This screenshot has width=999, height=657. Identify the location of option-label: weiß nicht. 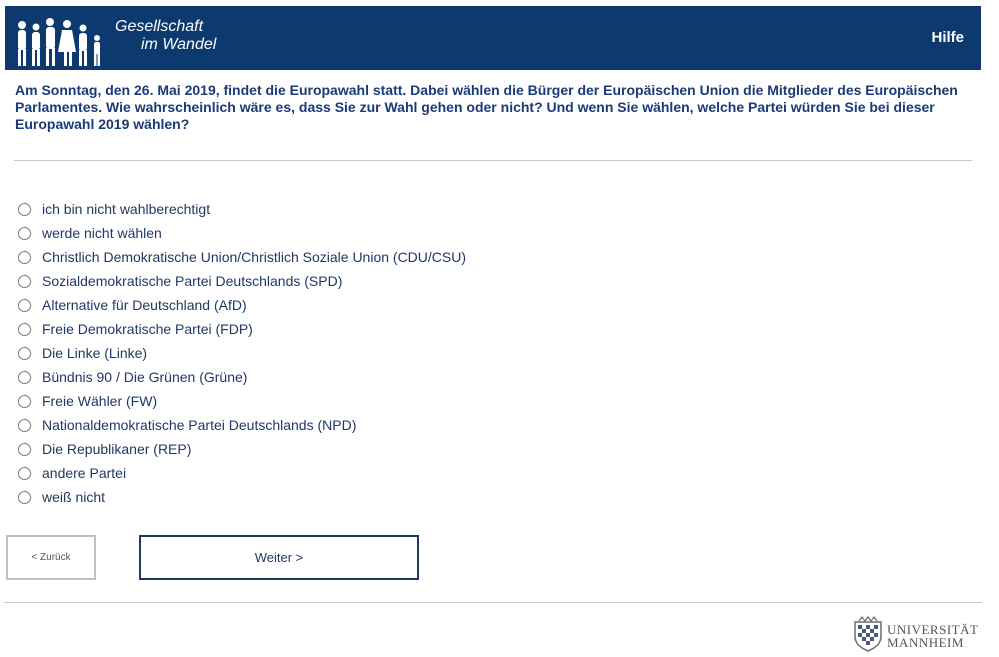
(74, 497).